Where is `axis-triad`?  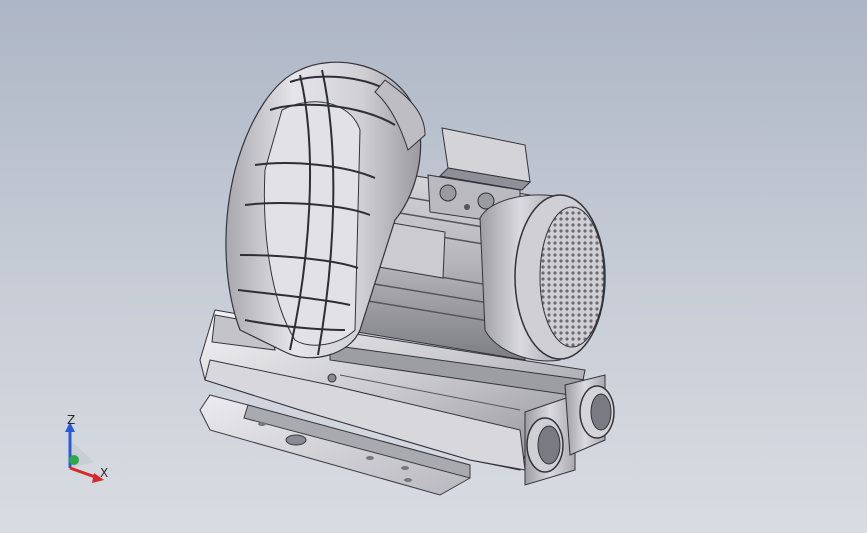
axis-triad is located at coordinates (84, 452).